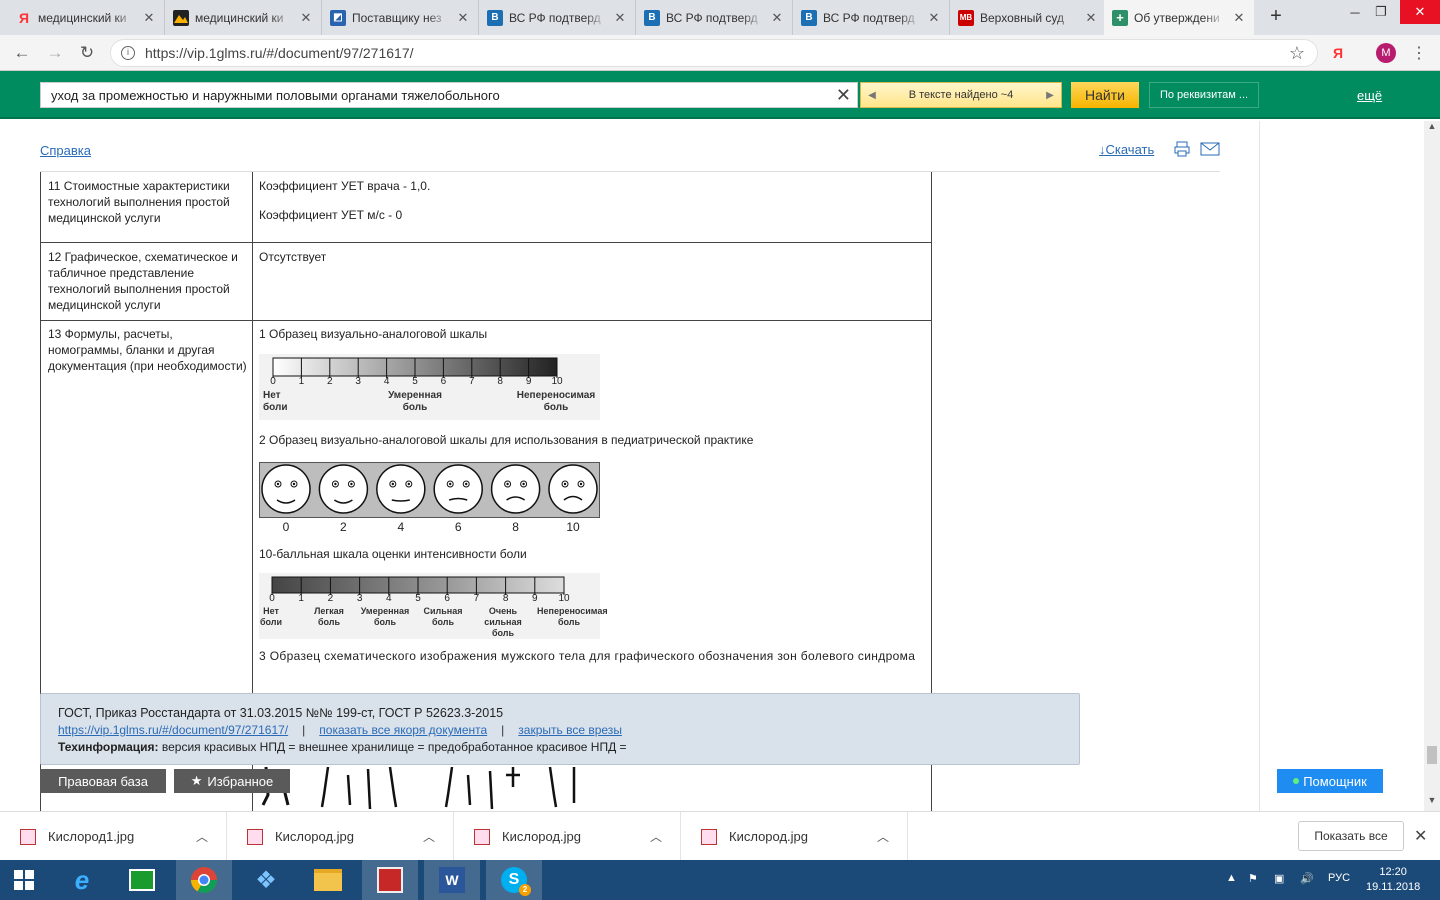 Image resolution: width=1440 pixels, height=900 pixels. I want to click on windows-icon, so click(24, 880).